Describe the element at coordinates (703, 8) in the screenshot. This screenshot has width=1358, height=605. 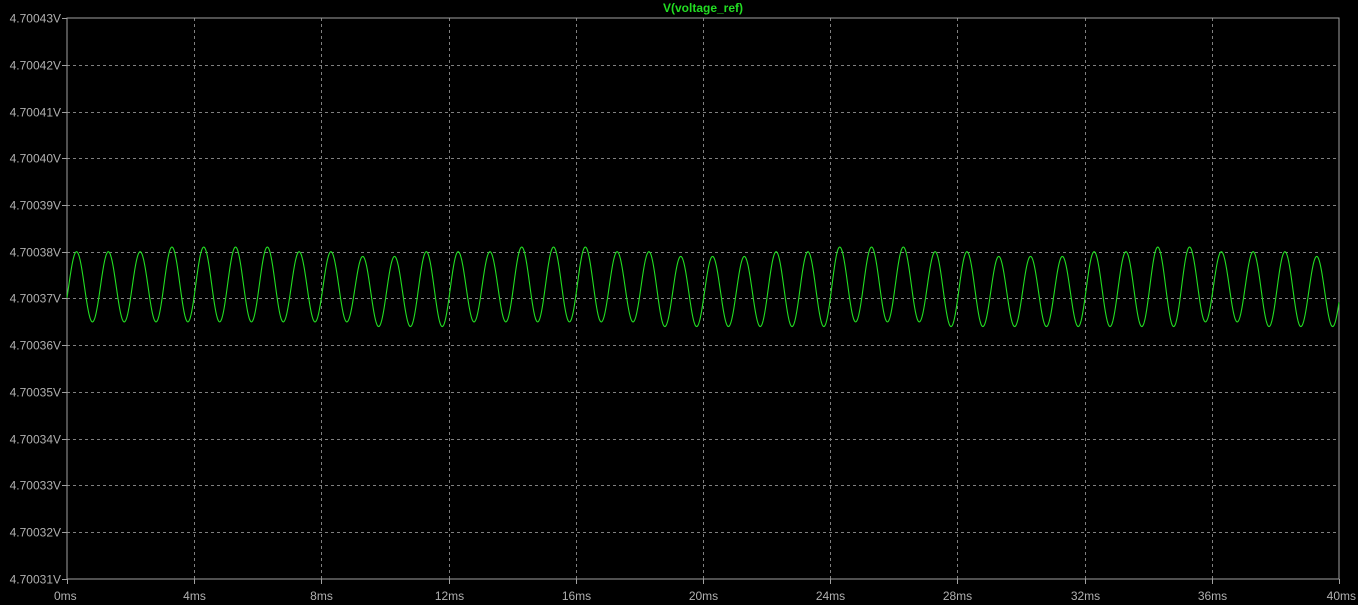
I see `trace-title: V(voltage_ref)` at that location.